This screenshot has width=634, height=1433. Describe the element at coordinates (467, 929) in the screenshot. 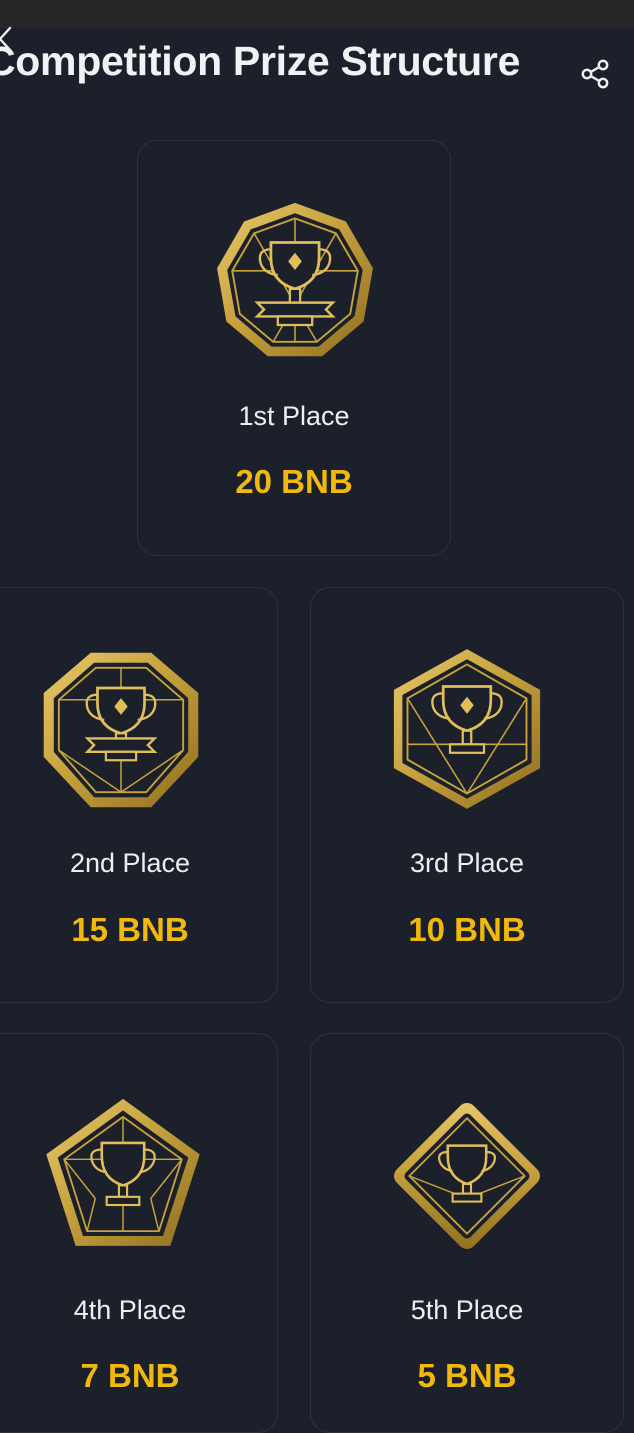

I see `prize-amount: 10 BNB` at that location.